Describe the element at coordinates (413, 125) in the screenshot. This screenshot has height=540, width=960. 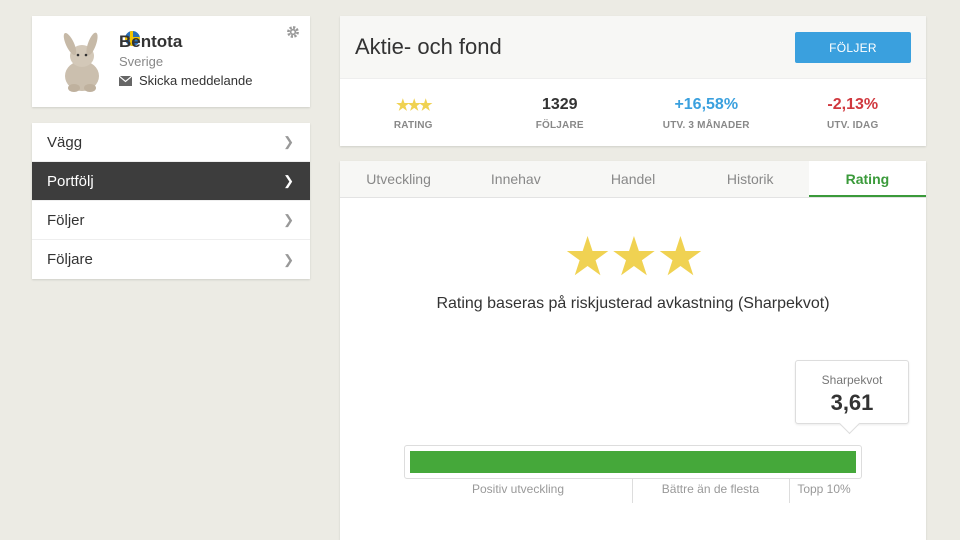
I see `stat-label: RATING` at that location.